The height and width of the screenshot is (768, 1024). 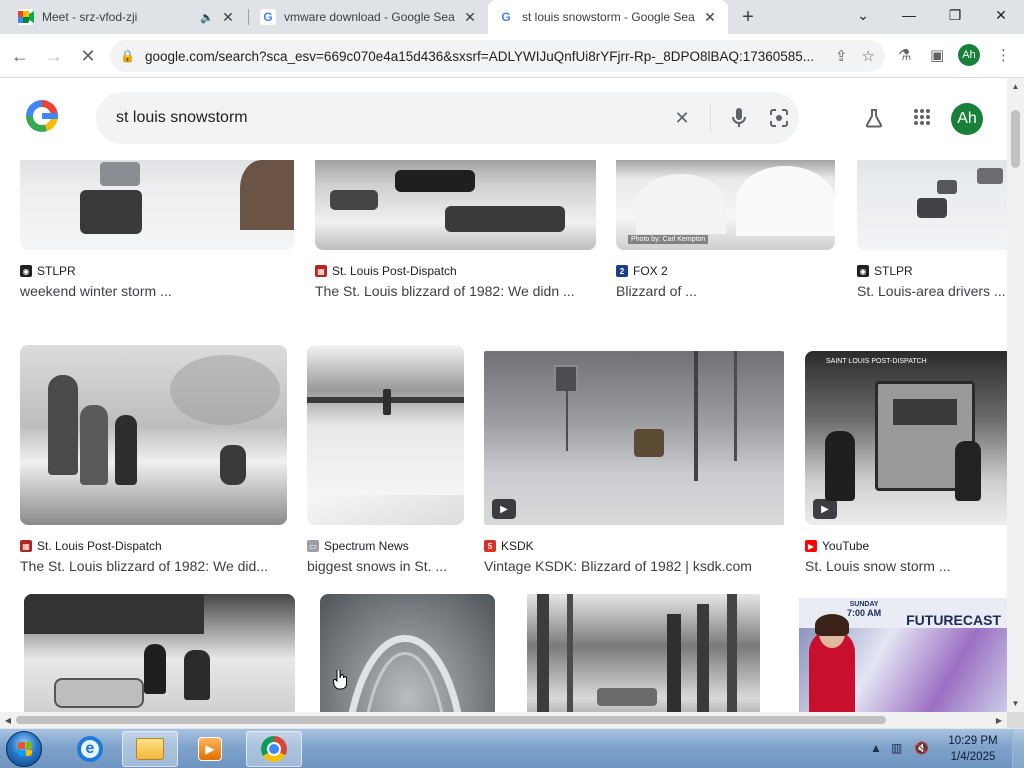 What do you see at coordinates (210, 749) in the screenshot?
I see `taskbar-media-player: ▶` at bounding box center [210, 749].